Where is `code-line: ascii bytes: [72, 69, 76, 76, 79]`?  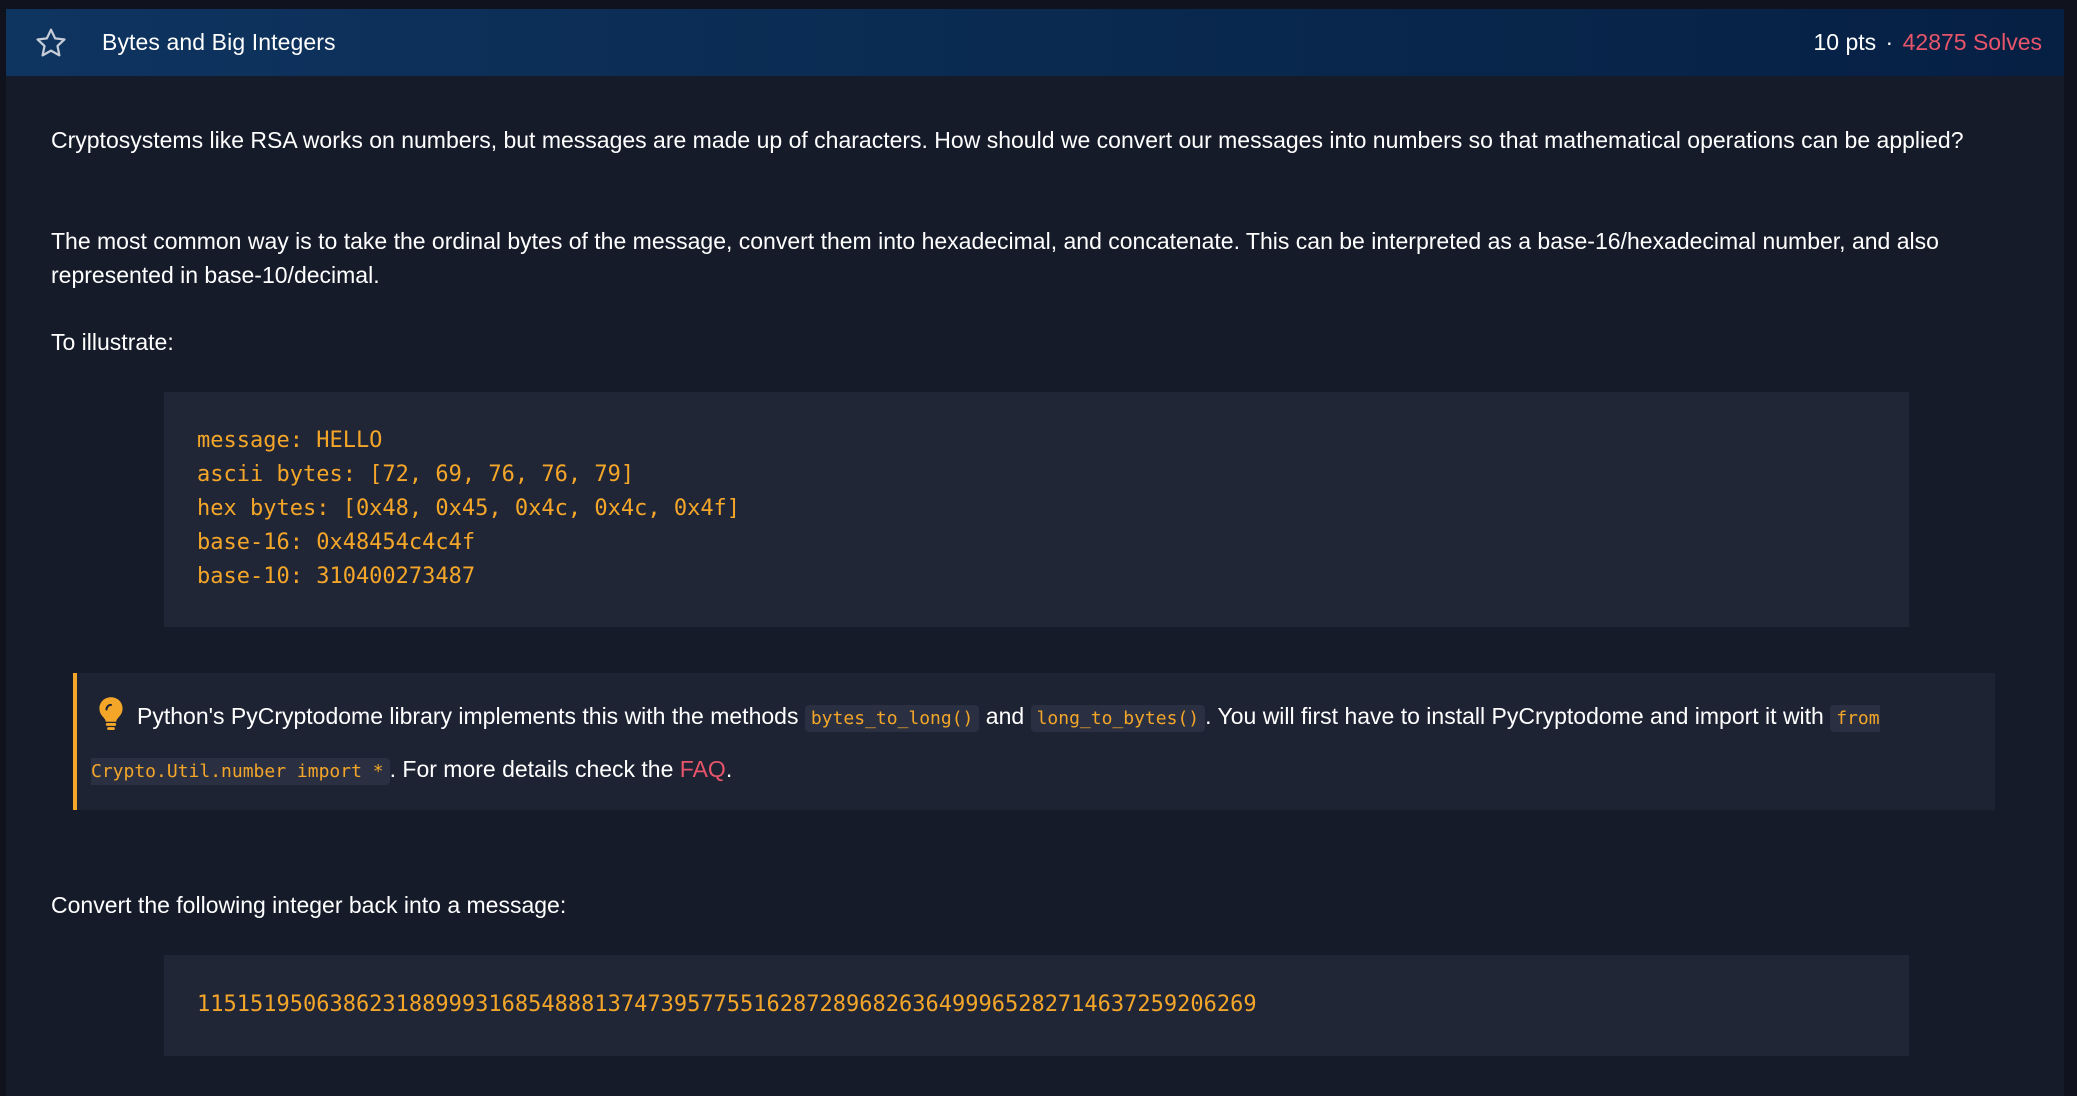
code-line: ascii bytes: [72, 69, 76, 76, 79] is located at coordinates (416, 474).